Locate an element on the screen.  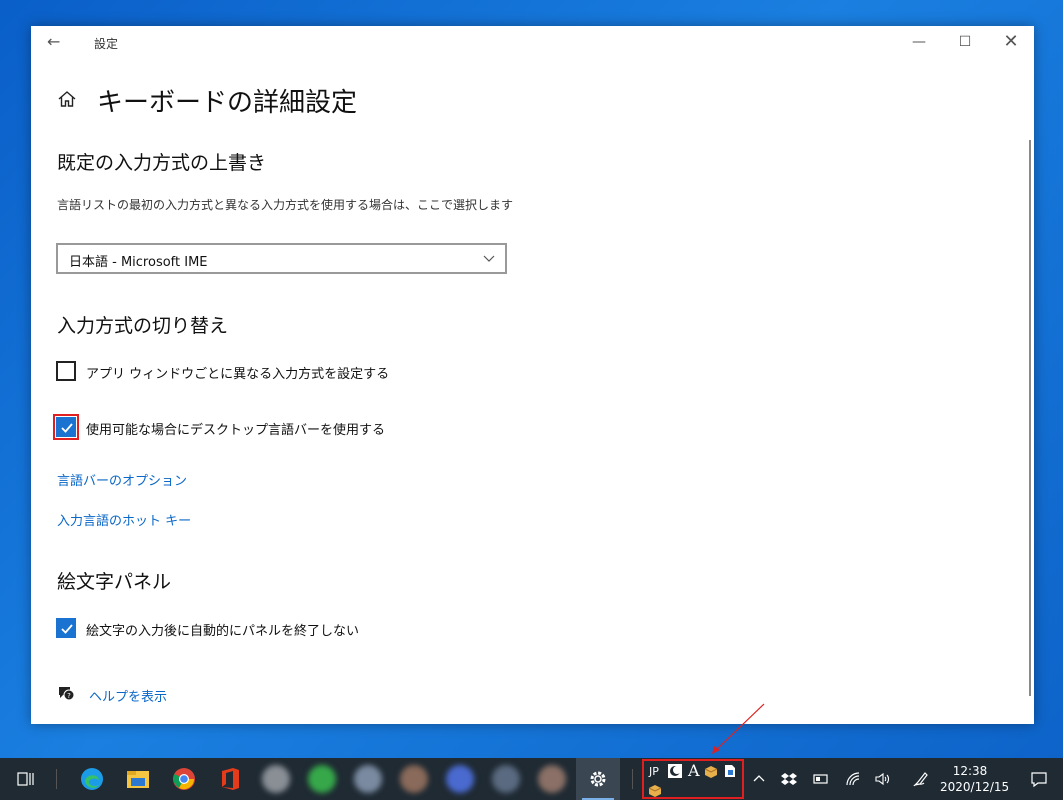
maximize-button: ☐ is located at coordinates (965, 42).